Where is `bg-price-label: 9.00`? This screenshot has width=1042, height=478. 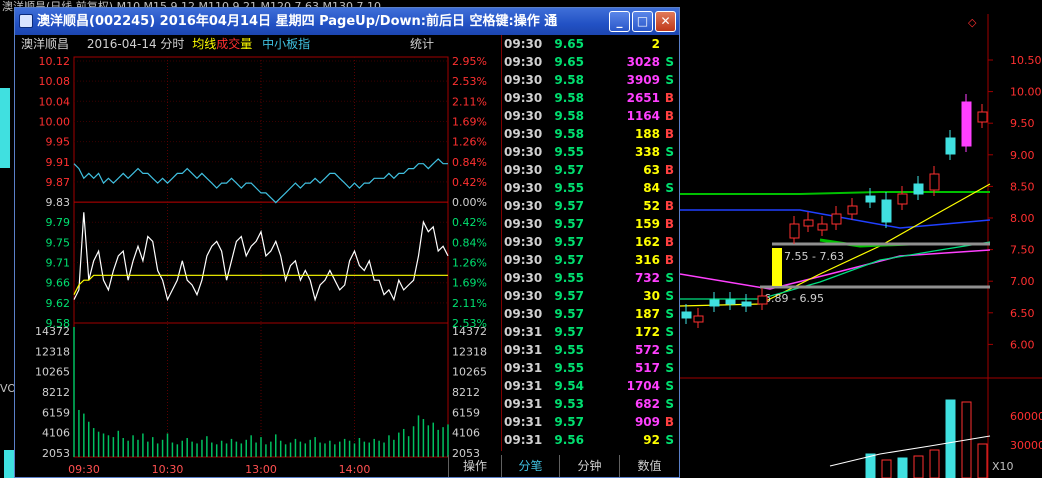 bg-price-label: 9.00 is located at coordinates (1022, 155).